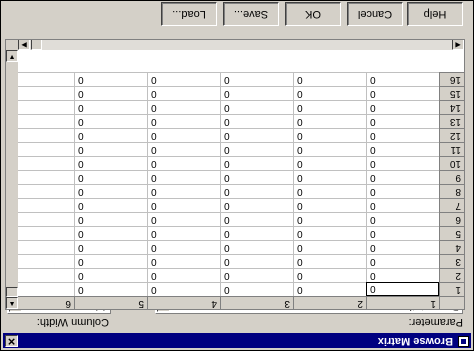 The image size is (474, 351). What do you see at coordinates (451, 93) in the screenshot?
I see `row-header: 15` at bounding box center [451, 93].